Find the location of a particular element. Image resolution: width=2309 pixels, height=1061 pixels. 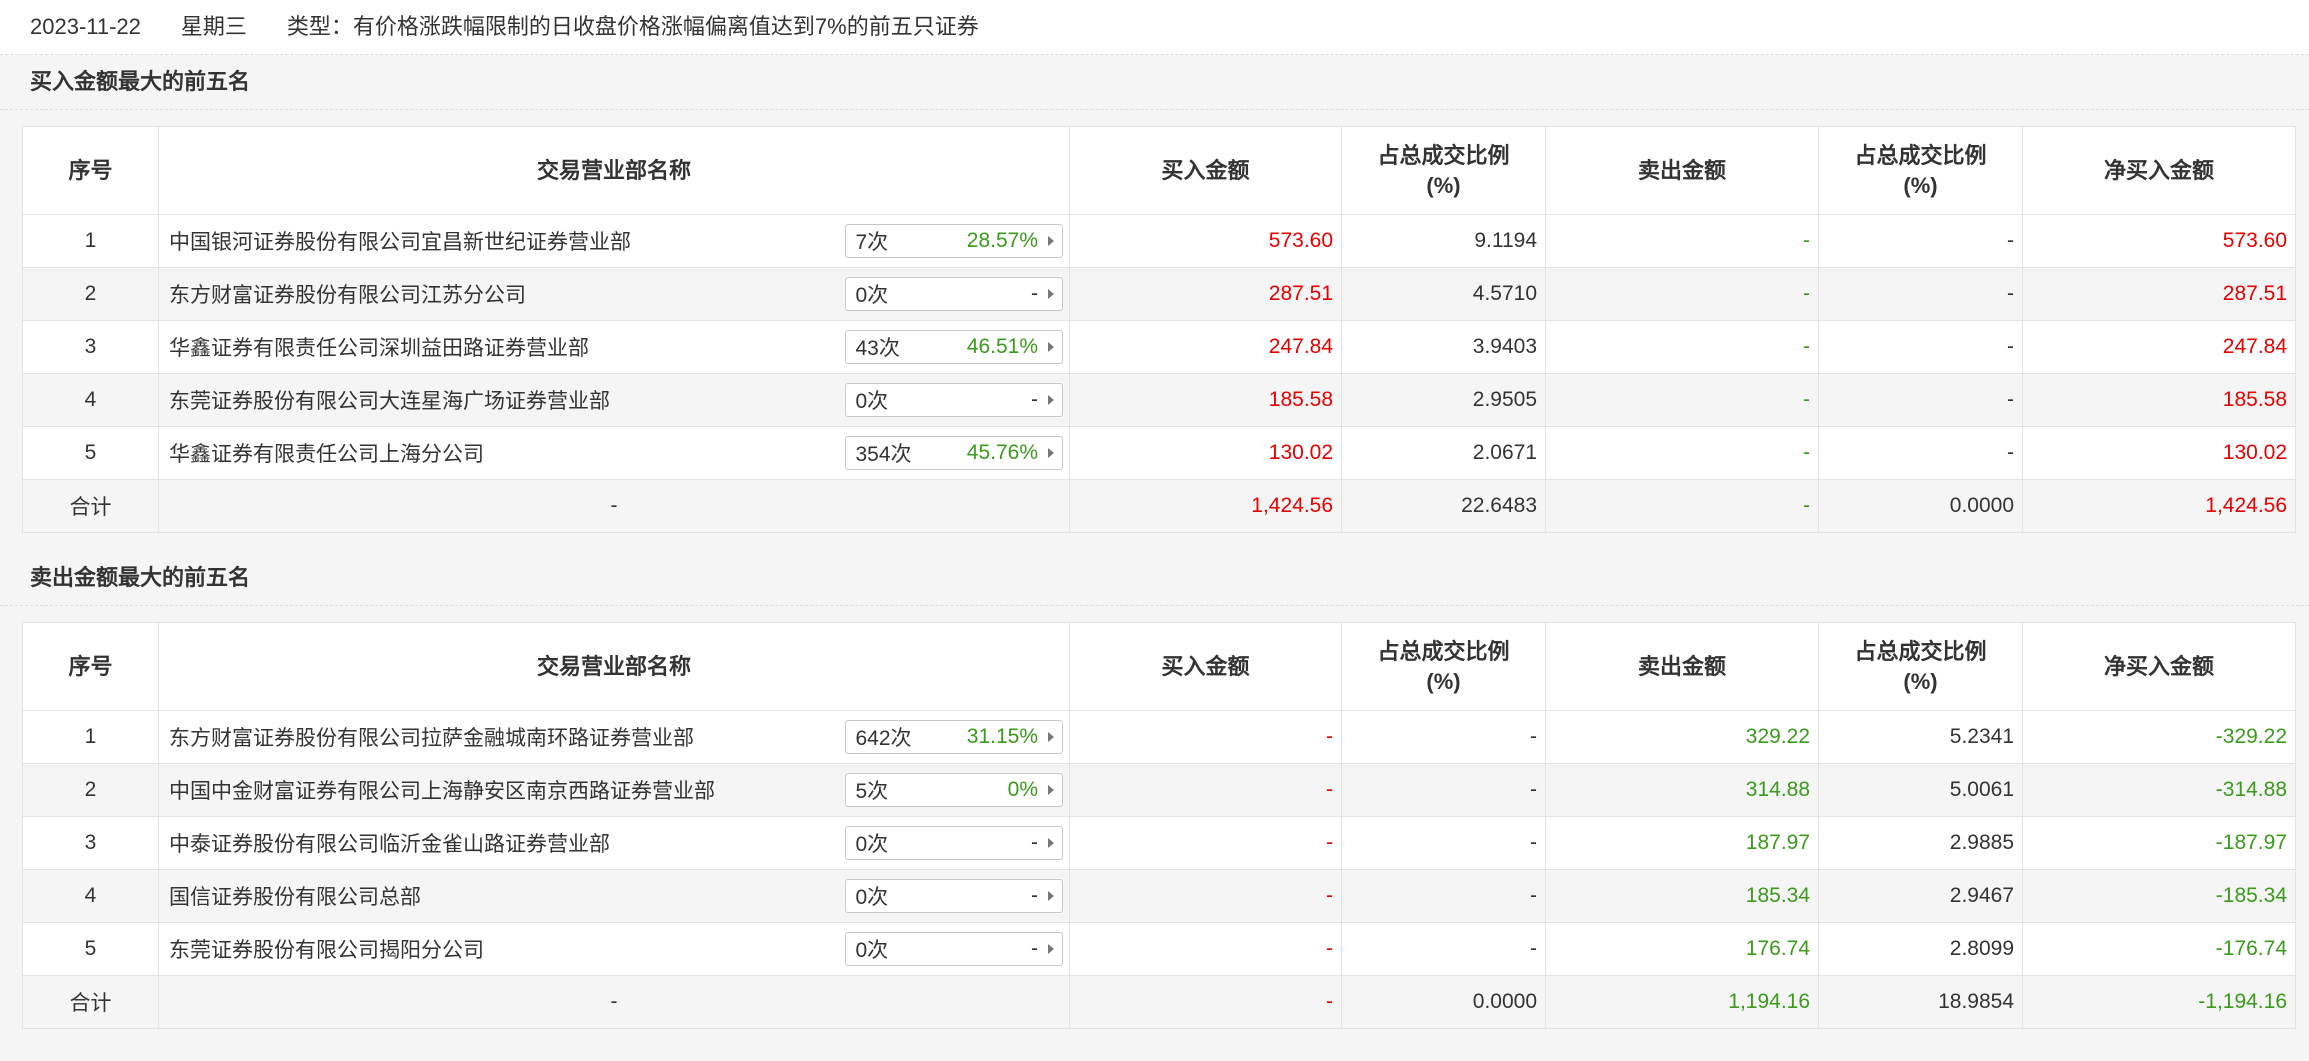

sell-ratio: 2.9467 is located at coordinates (1921, 896).